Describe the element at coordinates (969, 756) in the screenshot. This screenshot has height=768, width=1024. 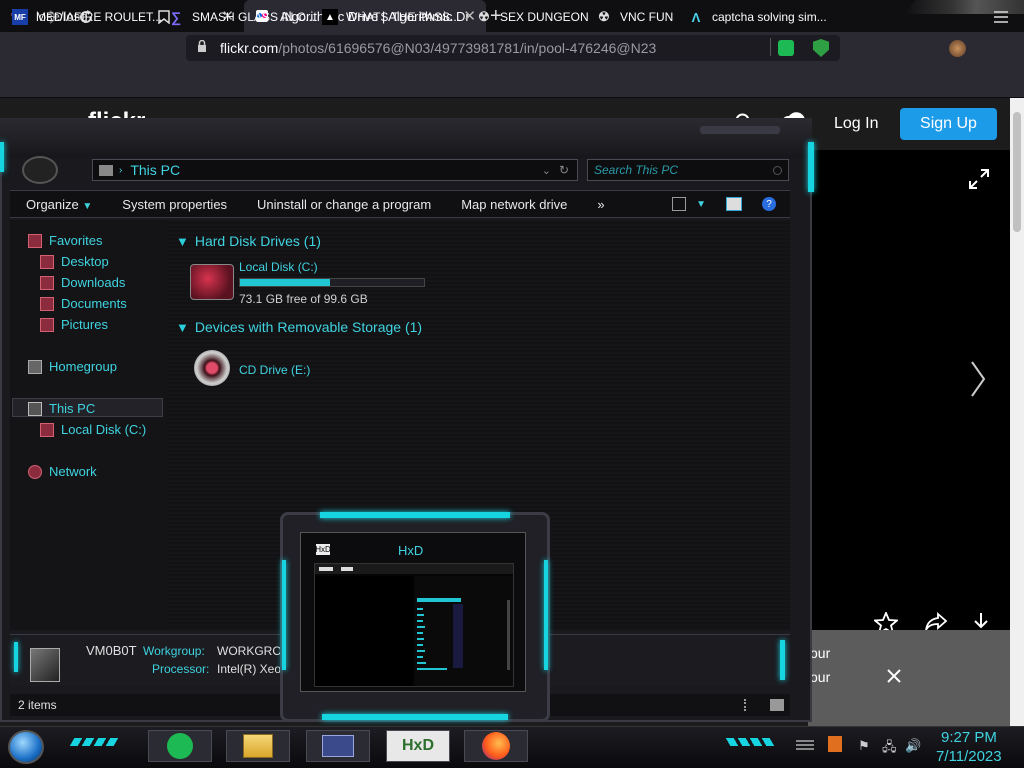
I see `clock-date: 7/11/2023` at that location.